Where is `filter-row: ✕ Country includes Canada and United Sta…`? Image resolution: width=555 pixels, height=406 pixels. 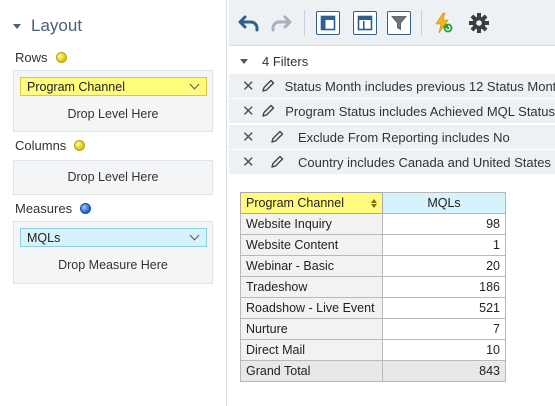
filter-row: ✕ Country includes Canada and United Sta… is located at coordinates (392, 162).